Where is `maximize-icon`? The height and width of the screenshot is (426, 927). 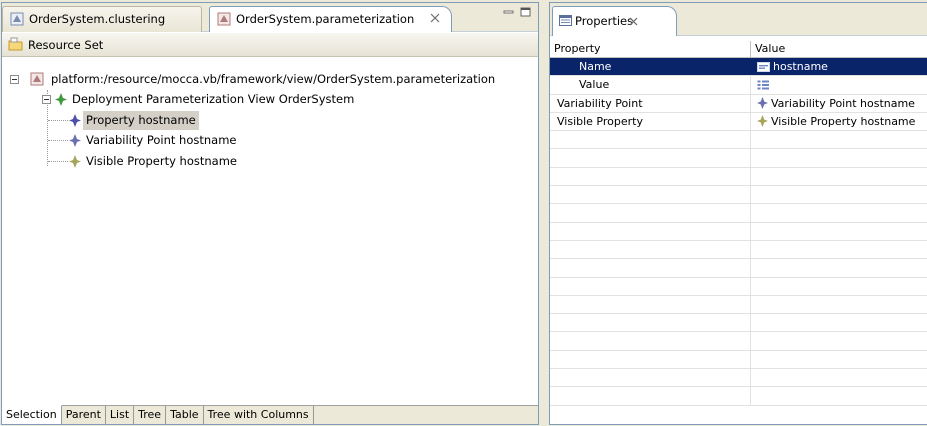 maximize-icon is located at coordinates (526, 12).